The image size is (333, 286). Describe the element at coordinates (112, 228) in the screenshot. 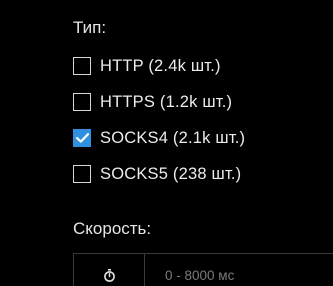

I see `speed-section-title: Скорость:` at that location.